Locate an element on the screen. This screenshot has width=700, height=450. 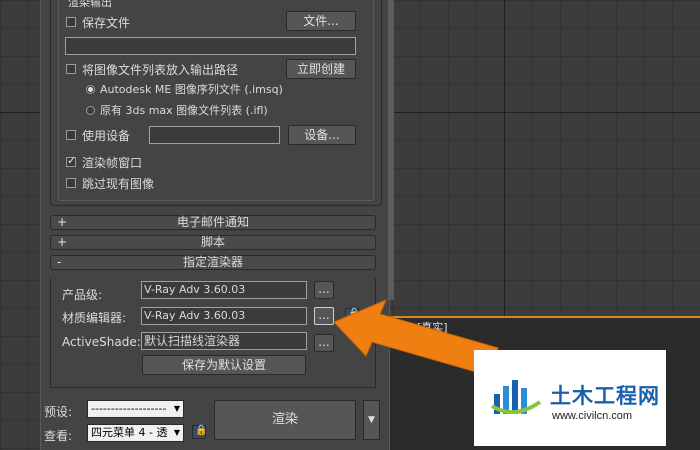
rollout-scripts: + 脚本 is located at coordinates (213, 242).